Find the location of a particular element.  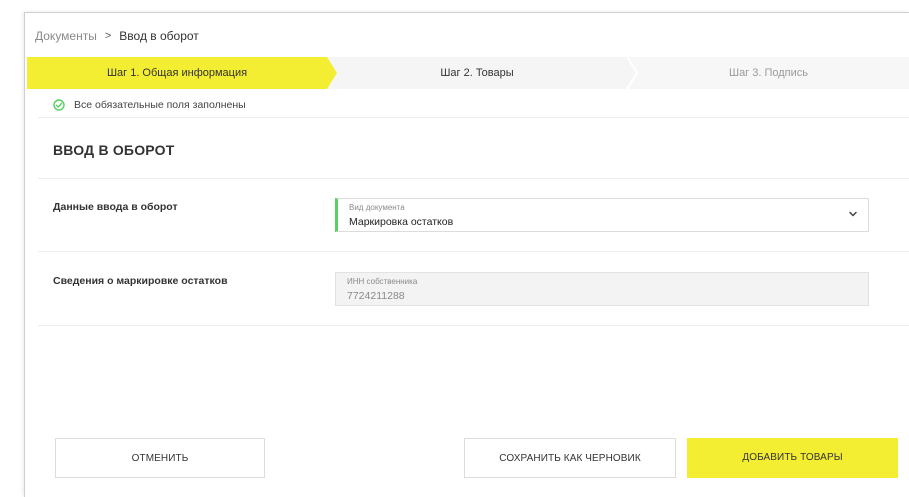

entry-data-section-label: Данные ввода в оборот is located at coordinates (115, 207).